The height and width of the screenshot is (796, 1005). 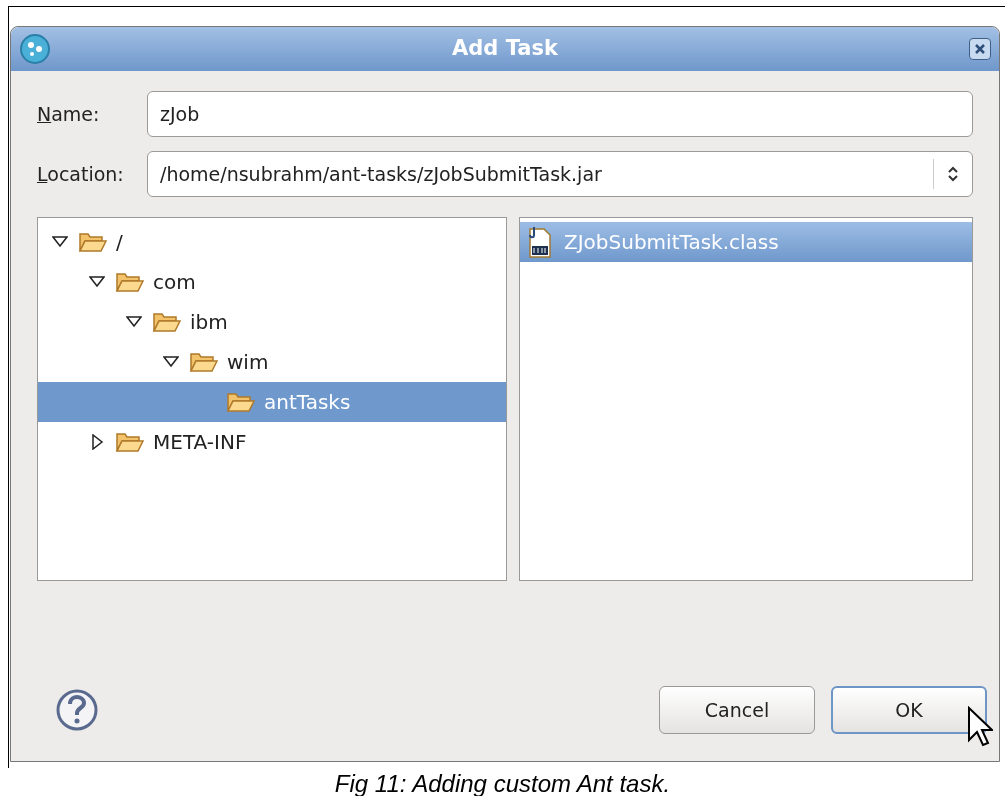 What do you see at coordinates (560, 114) in the screenshot?
I see `name-input: zJob` at bounding box center [560, 114].